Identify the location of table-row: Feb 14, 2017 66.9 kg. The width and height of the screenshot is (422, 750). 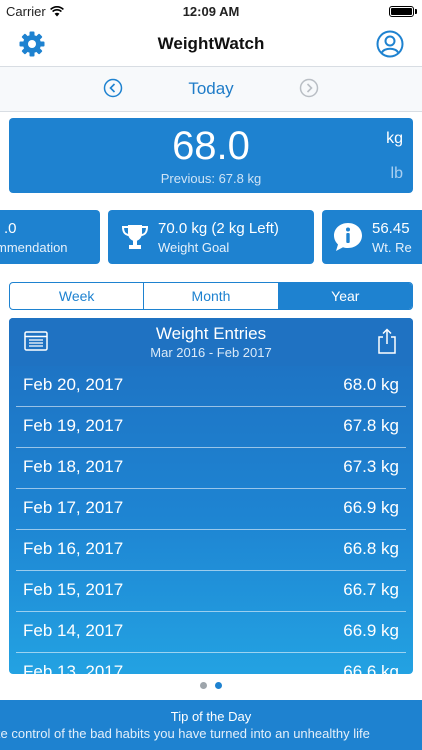
(211, 632).